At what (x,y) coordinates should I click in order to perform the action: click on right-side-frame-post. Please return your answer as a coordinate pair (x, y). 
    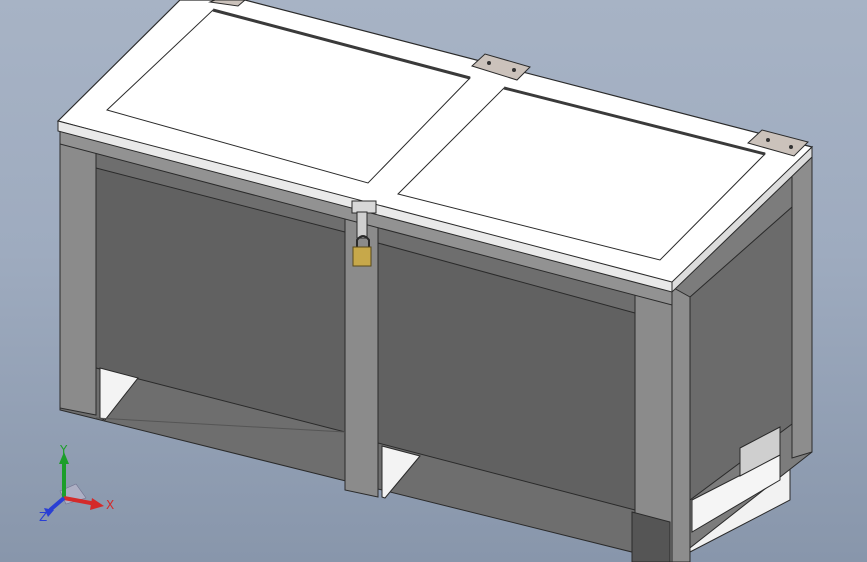
    Looking at the image, I should click on (681, 424).